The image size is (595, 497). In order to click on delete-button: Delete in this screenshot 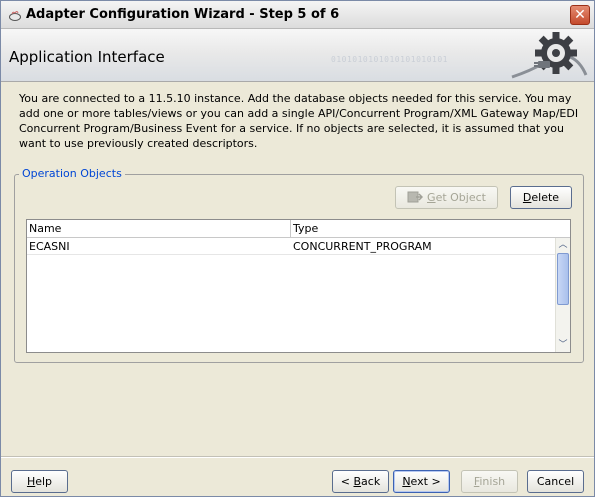, I will do `click(541, 197)`.